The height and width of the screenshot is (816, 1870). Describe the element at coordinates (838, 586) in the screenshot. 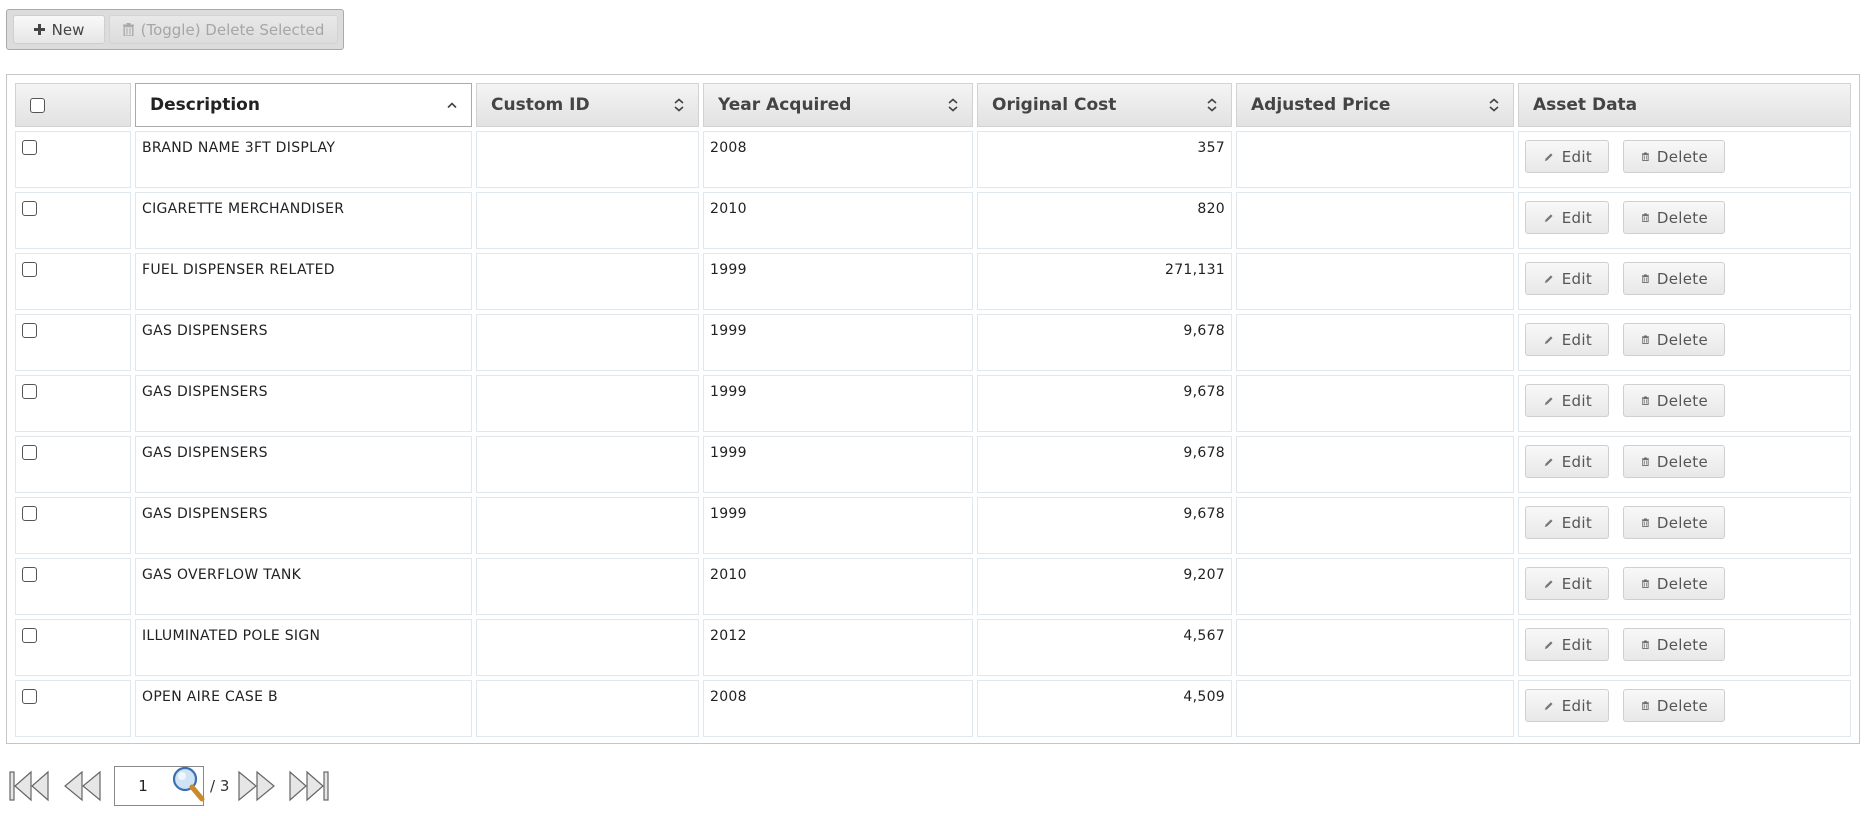

I see `cell-year-acquired: 2010` at that location.